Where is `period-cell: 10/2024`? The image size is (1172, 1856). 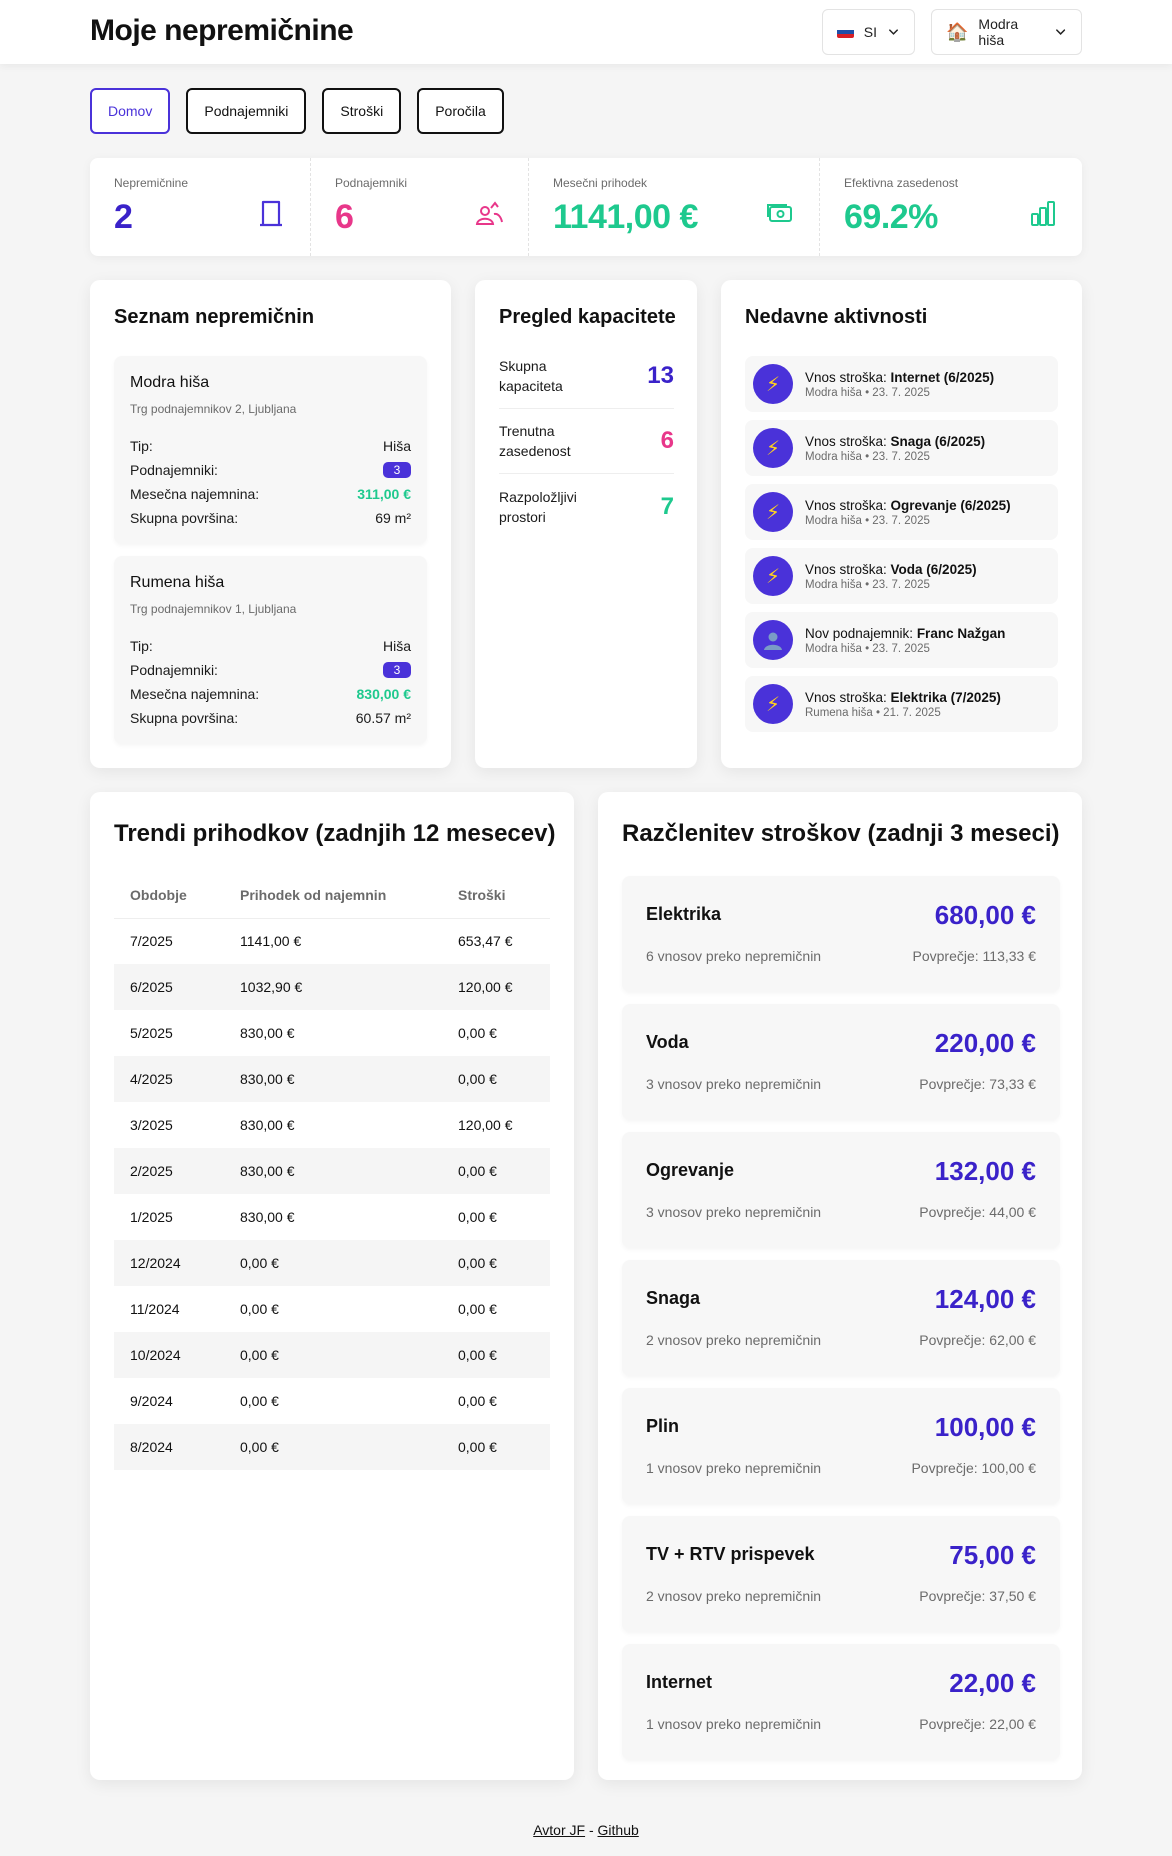
period-cell: 10/2024 is located at coordinates (169, 1355).